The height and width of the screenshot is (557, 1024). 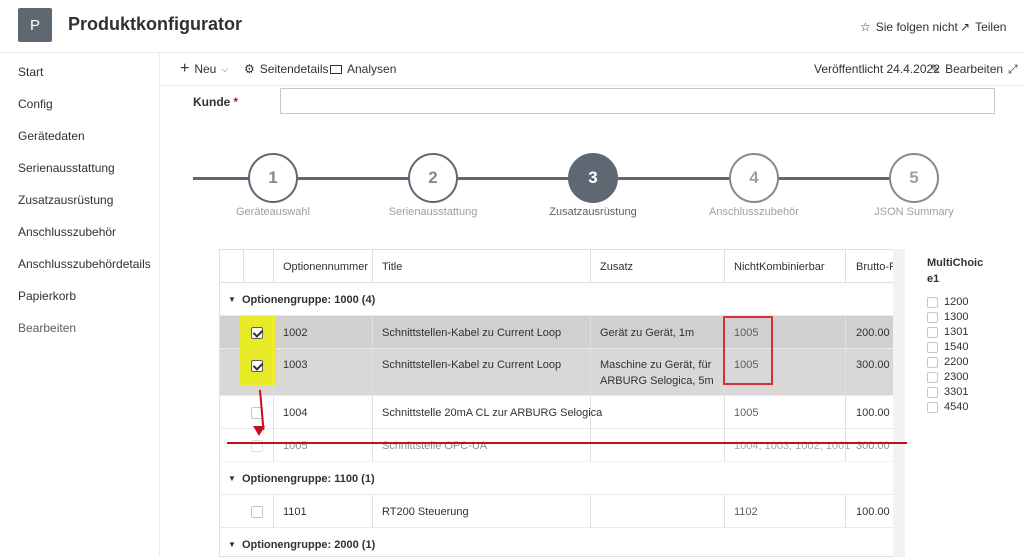 I want to click on multichoice-option: 2200, so click(x=947, y=362).